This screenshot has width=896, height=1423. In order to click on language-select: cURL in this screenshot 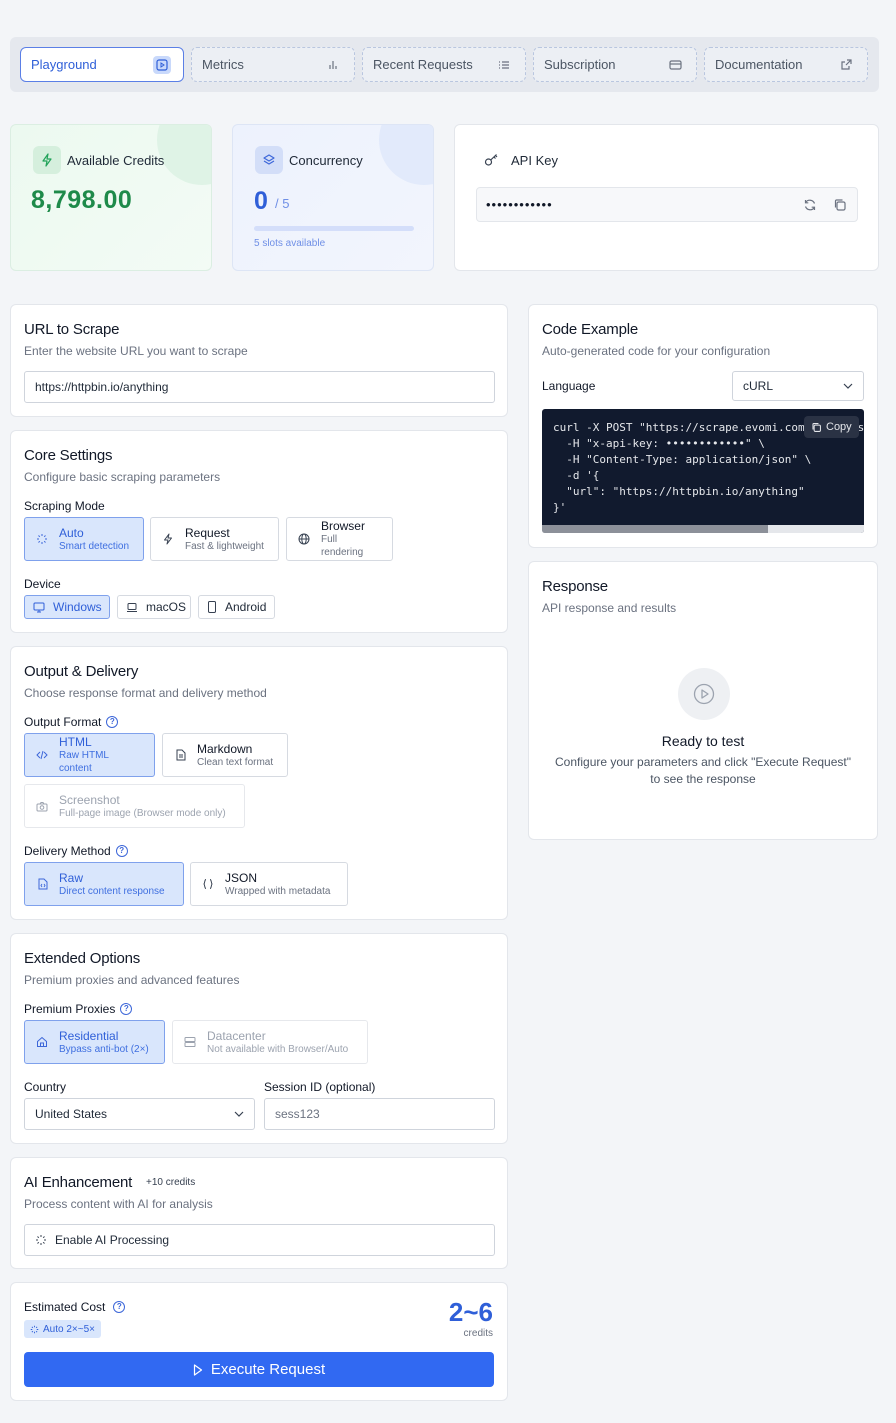, I will do `click(798, 386)`.